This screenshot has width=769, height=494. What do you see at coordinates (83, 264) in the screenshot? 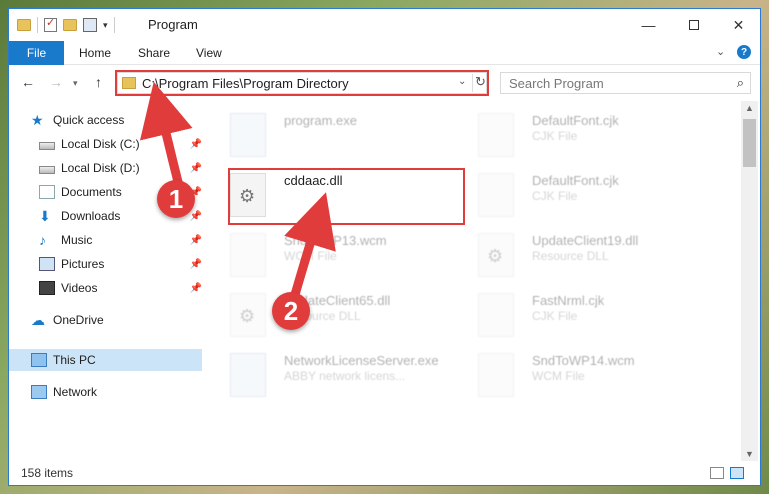
I see `sidebar-item-label: Pictures` at bounding box center [83, 264].